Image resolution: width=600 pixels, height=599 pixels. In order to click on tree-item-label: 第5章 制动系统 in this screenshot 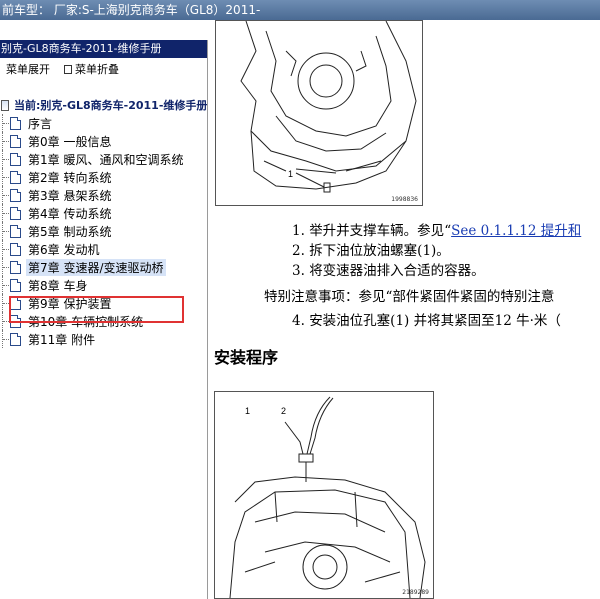, I will do `click(70, 231)`.